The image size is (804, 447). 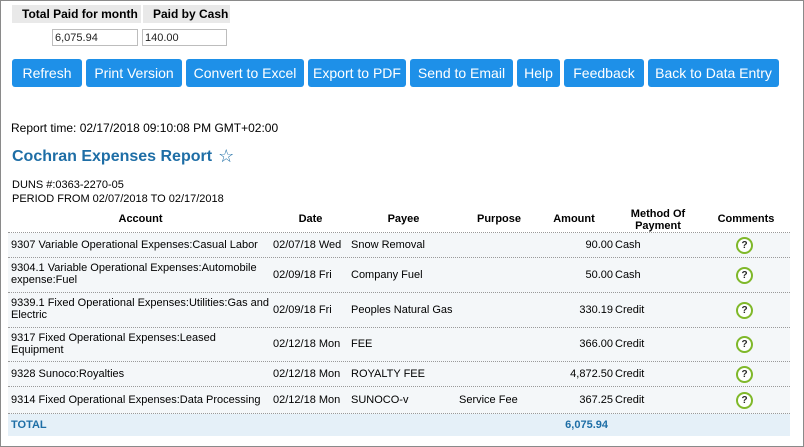 What do you see at coordinates (245, 73) in the screenshot?
I see `convert-to-excel-button: Convert to Excel` at bounding box center [245, 73].